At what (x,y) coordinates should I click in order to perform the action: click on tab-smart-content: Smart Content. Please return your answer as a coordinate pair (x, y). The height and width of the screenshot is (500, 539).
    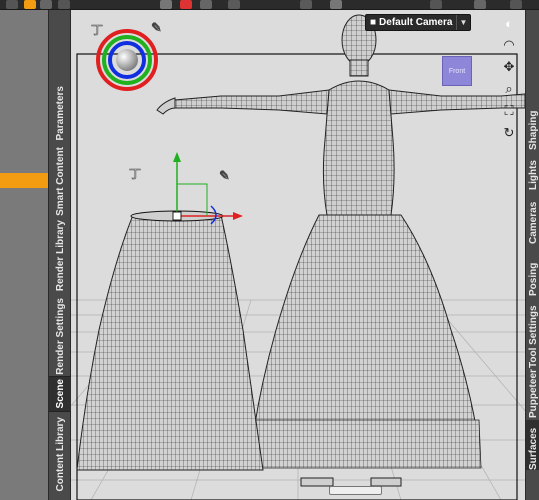
    Looking at the image, I should click on (60, 181).